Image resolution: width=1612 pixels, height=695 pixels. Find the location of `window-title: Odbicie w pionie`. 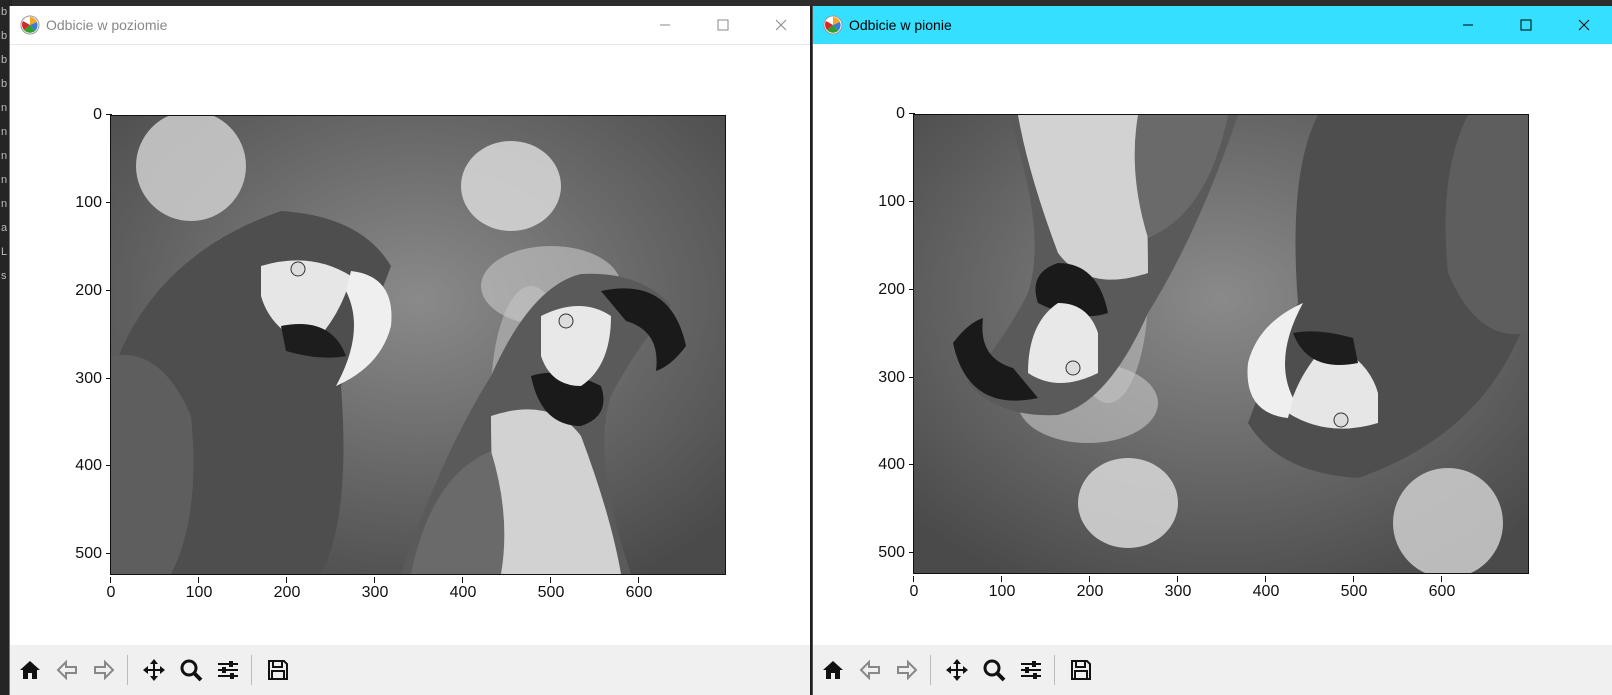

window-title: Odbicie w pionie is located at coordinates (900, 25).